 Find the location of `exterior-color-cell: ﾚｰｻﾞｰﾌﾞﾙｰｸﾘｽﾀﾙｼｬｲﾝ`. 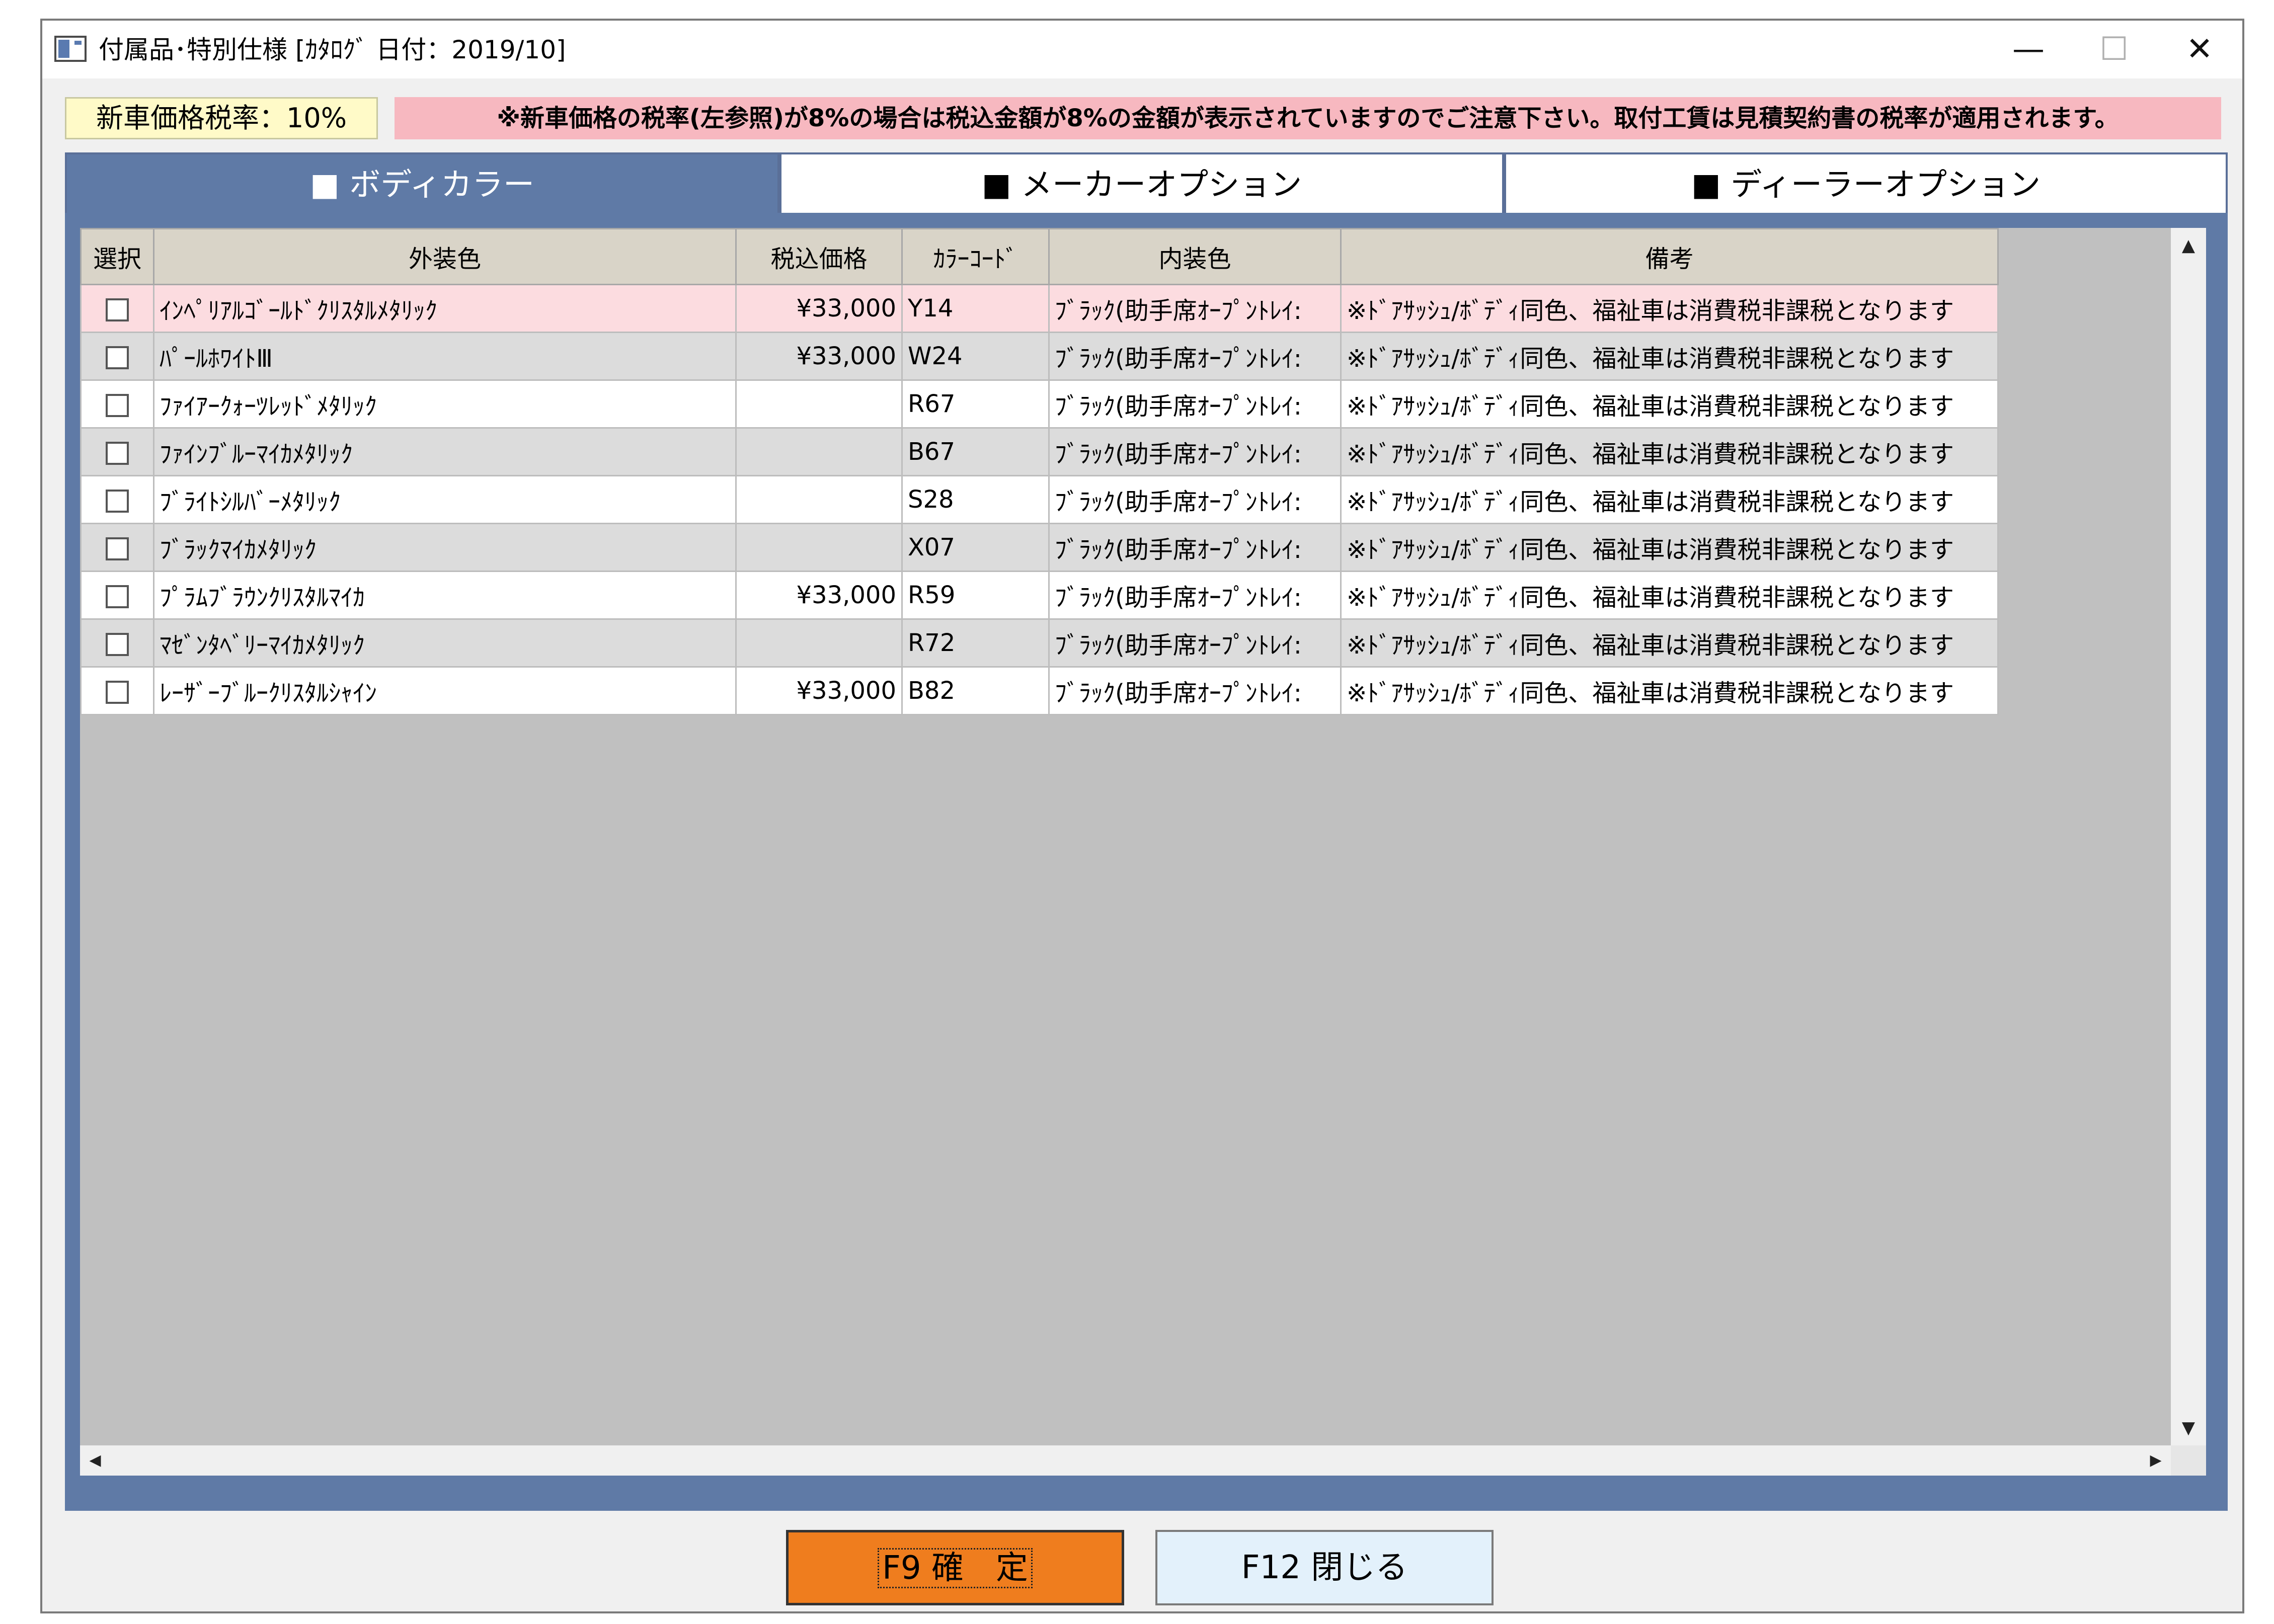

exterior-color-cell: ﾚｰｻﾞｰﾌﾞﾙｰｸﾘｽﾀﾙｼｬｲﾝ is located at coordinates (445, 690).